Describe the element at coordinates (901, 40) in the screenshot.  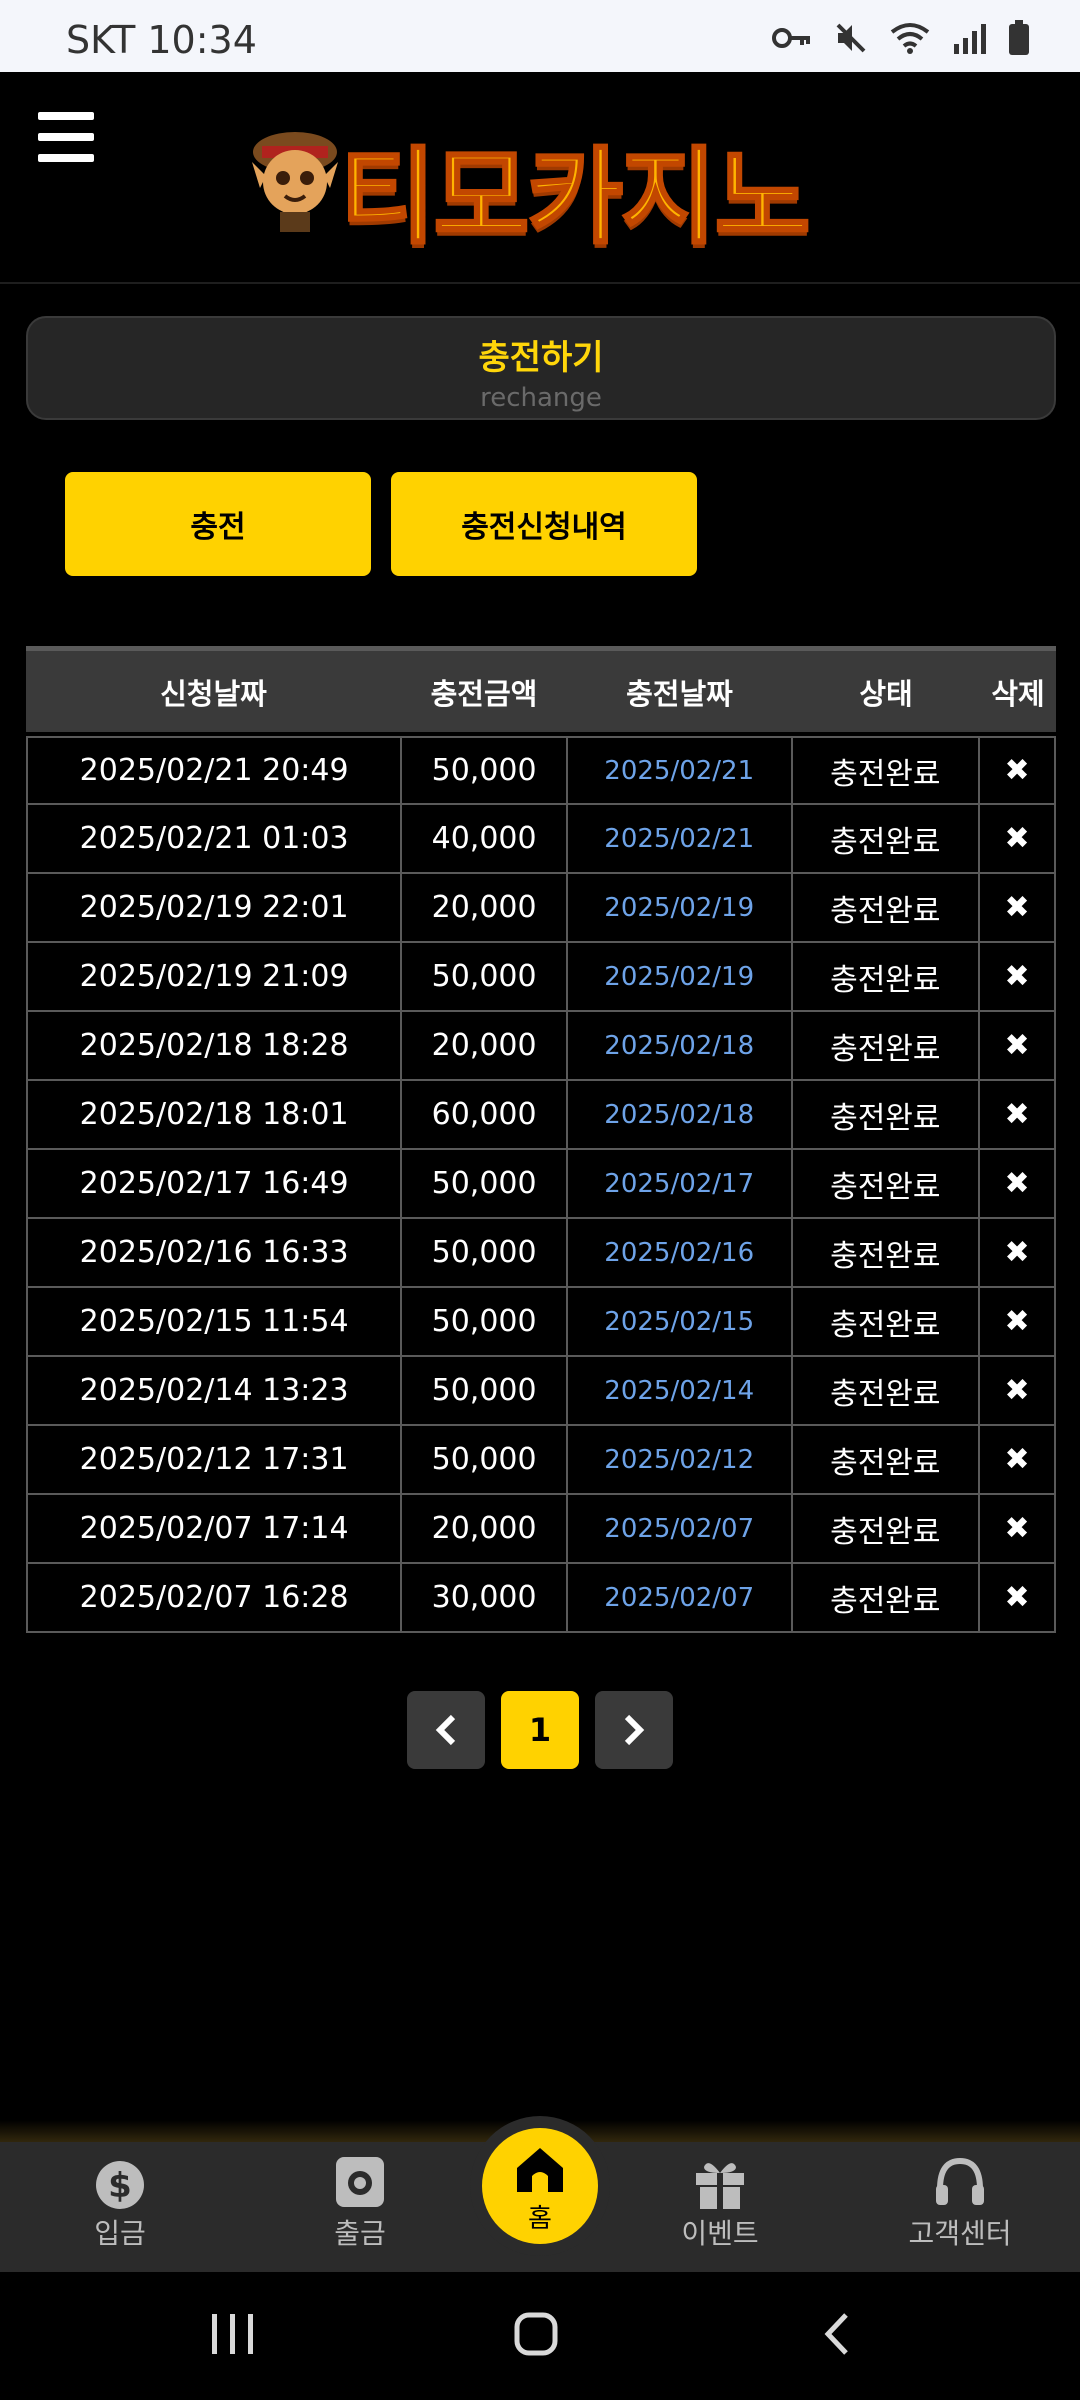
I see `status-icons` at that location.